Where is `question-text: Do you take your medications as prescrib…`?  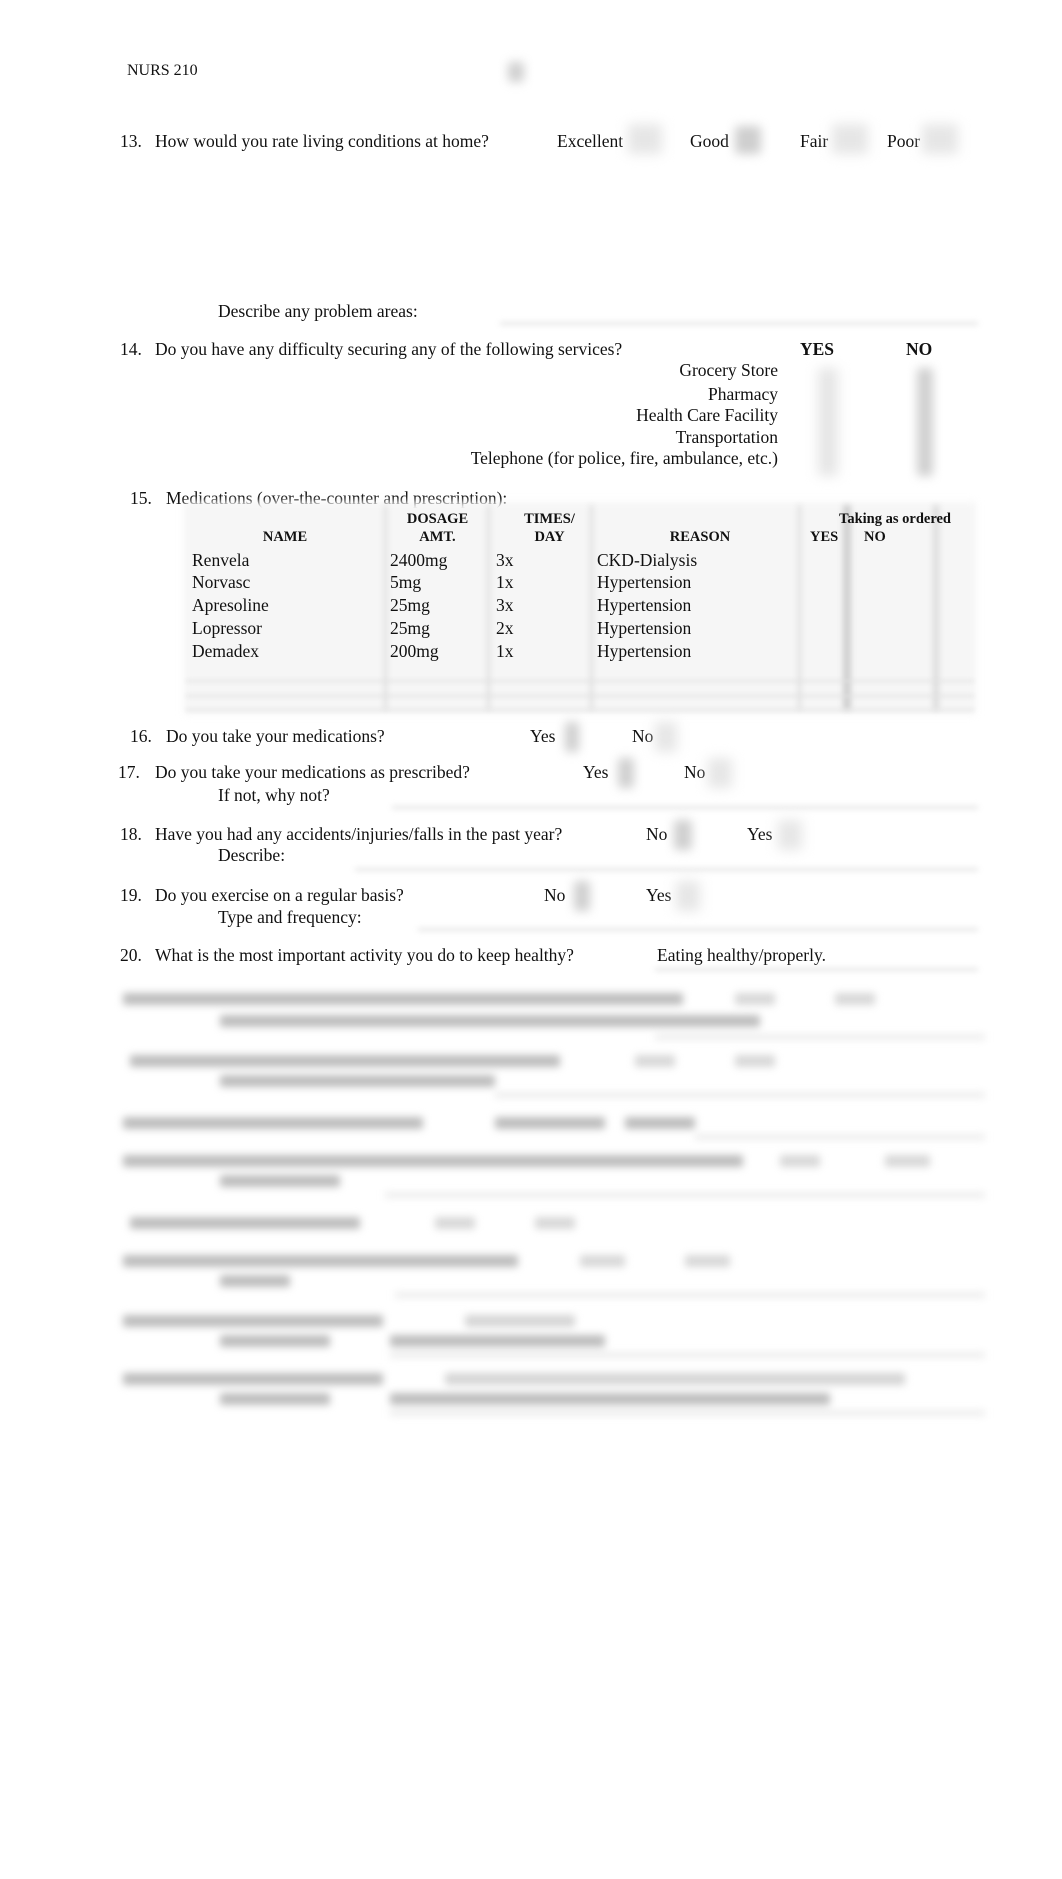
question-text: Do you take your medications as prescrib… is located at coordinates (312, 772).